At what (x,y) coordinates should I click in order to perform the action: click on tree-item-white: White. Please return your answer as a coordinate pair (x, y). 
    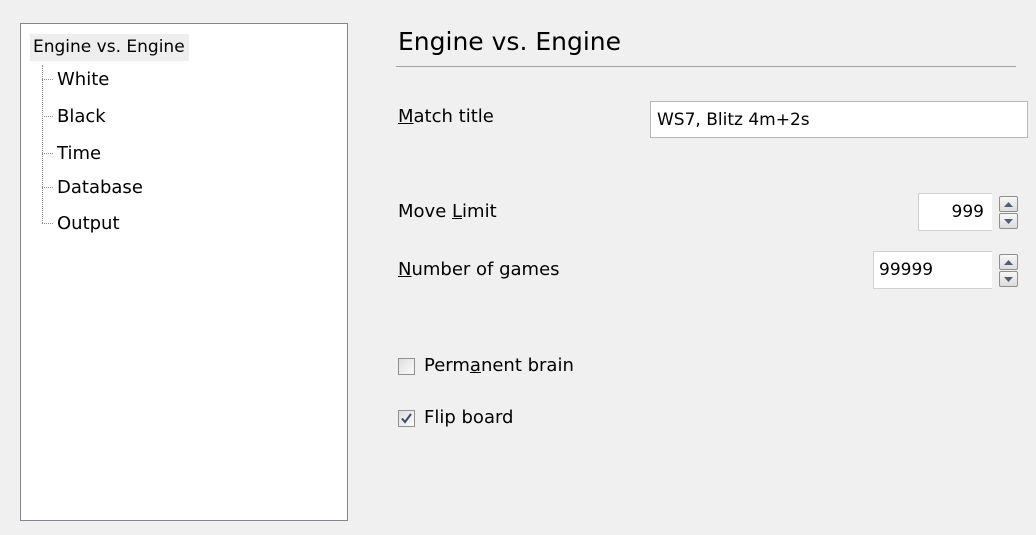
    Looking at the image, I should click on (75, 79).